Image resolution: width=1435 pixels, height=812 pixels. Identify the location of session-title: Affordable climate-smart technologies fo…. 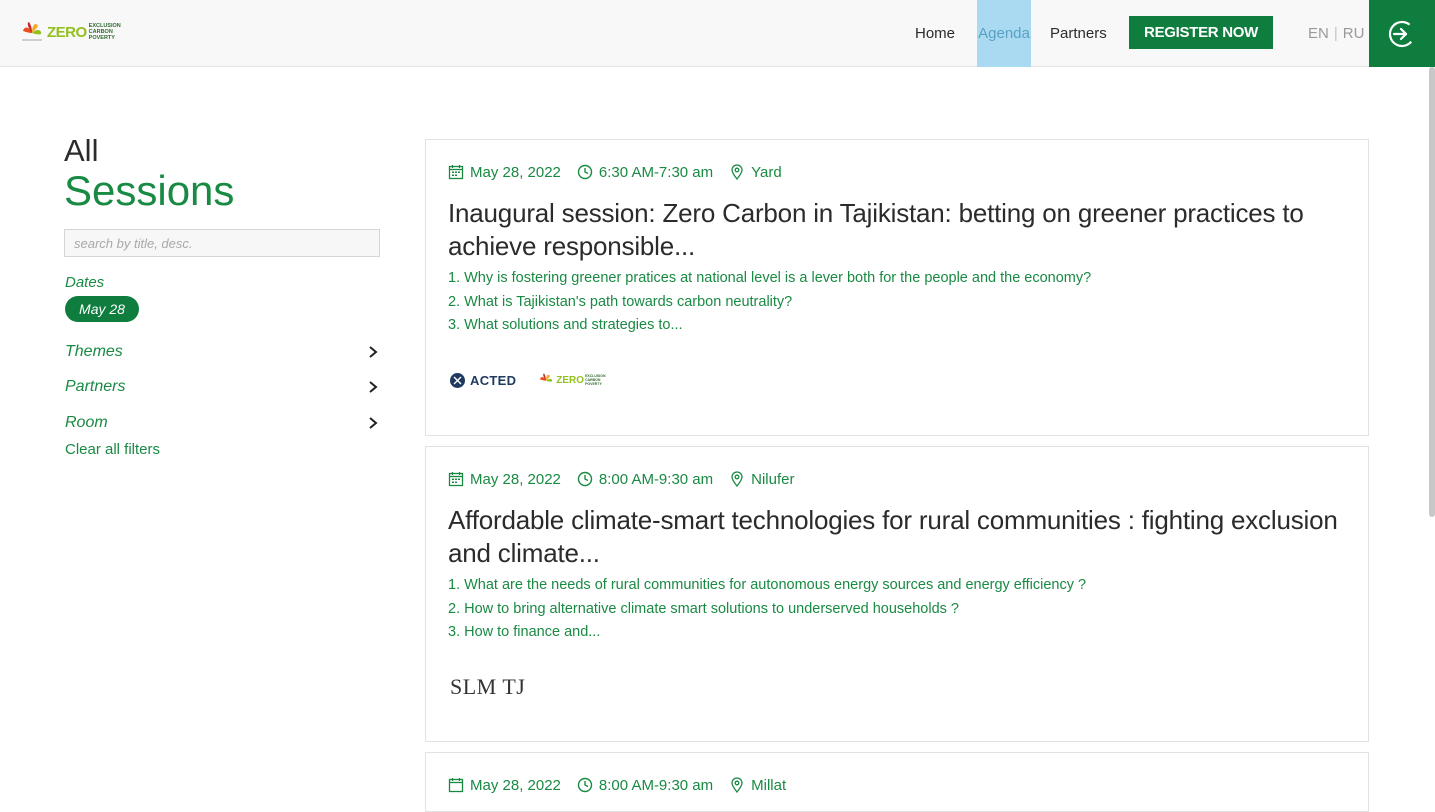
(898, 537).